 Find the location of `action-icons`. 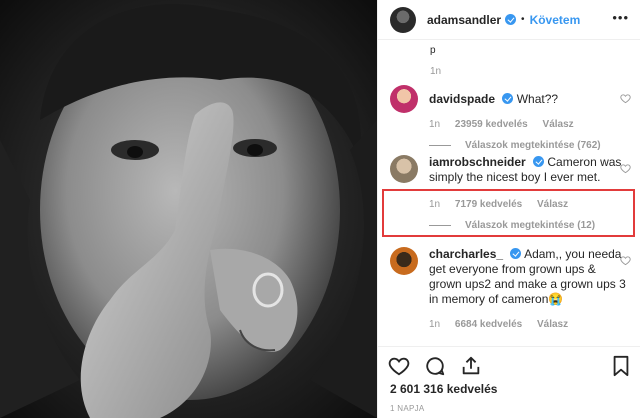

action-icons is located at coordinates (435, 366).